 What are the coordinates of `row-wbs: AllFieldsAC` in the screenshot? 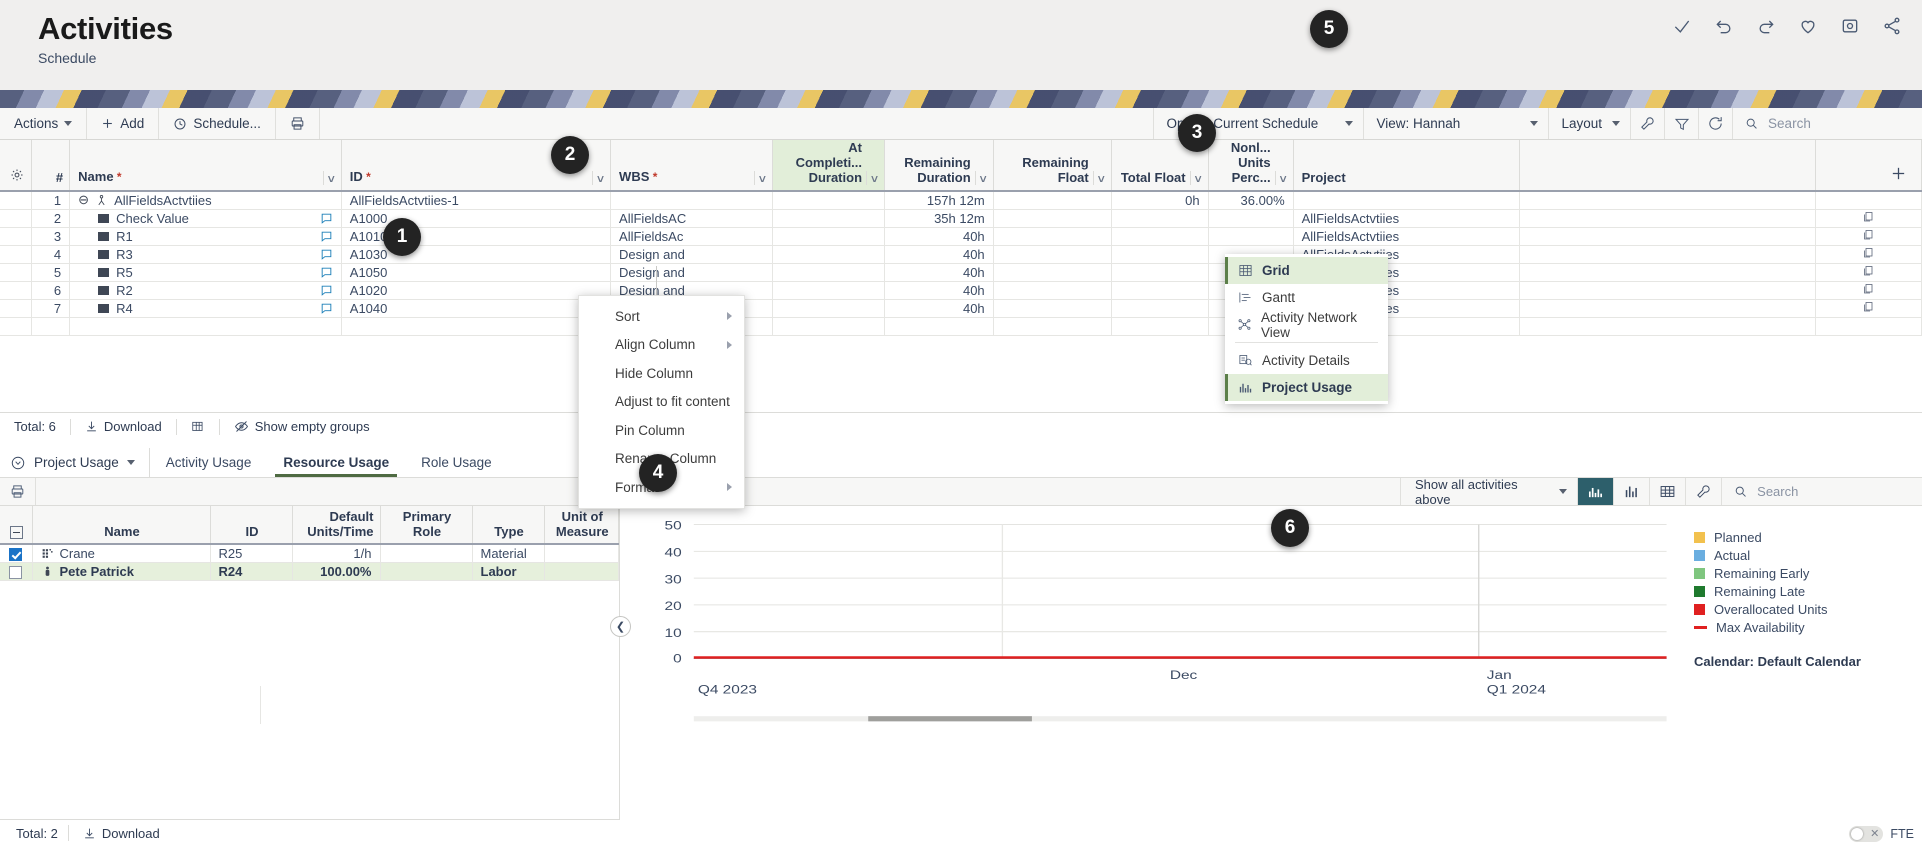 It's located at (691, 218).